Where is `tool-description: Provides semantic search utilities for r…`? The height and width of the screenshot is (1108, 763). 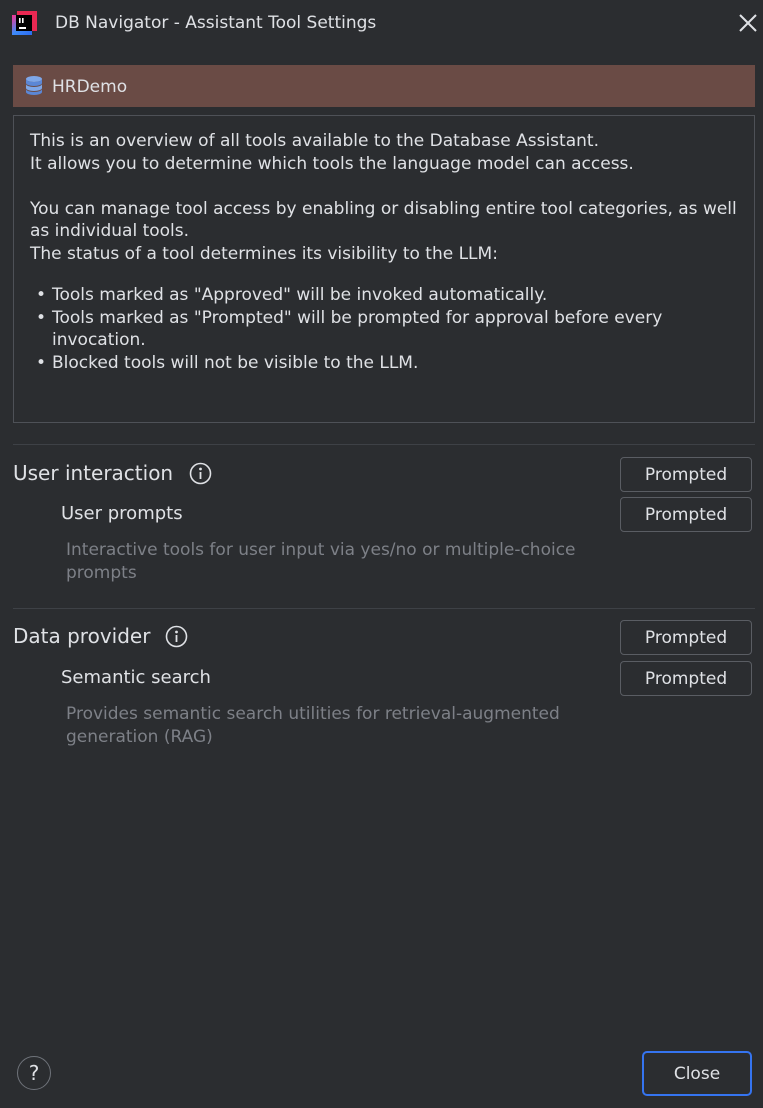
tool-description: Provides semantic search utilities for r… is located at coordinates (313, 725).